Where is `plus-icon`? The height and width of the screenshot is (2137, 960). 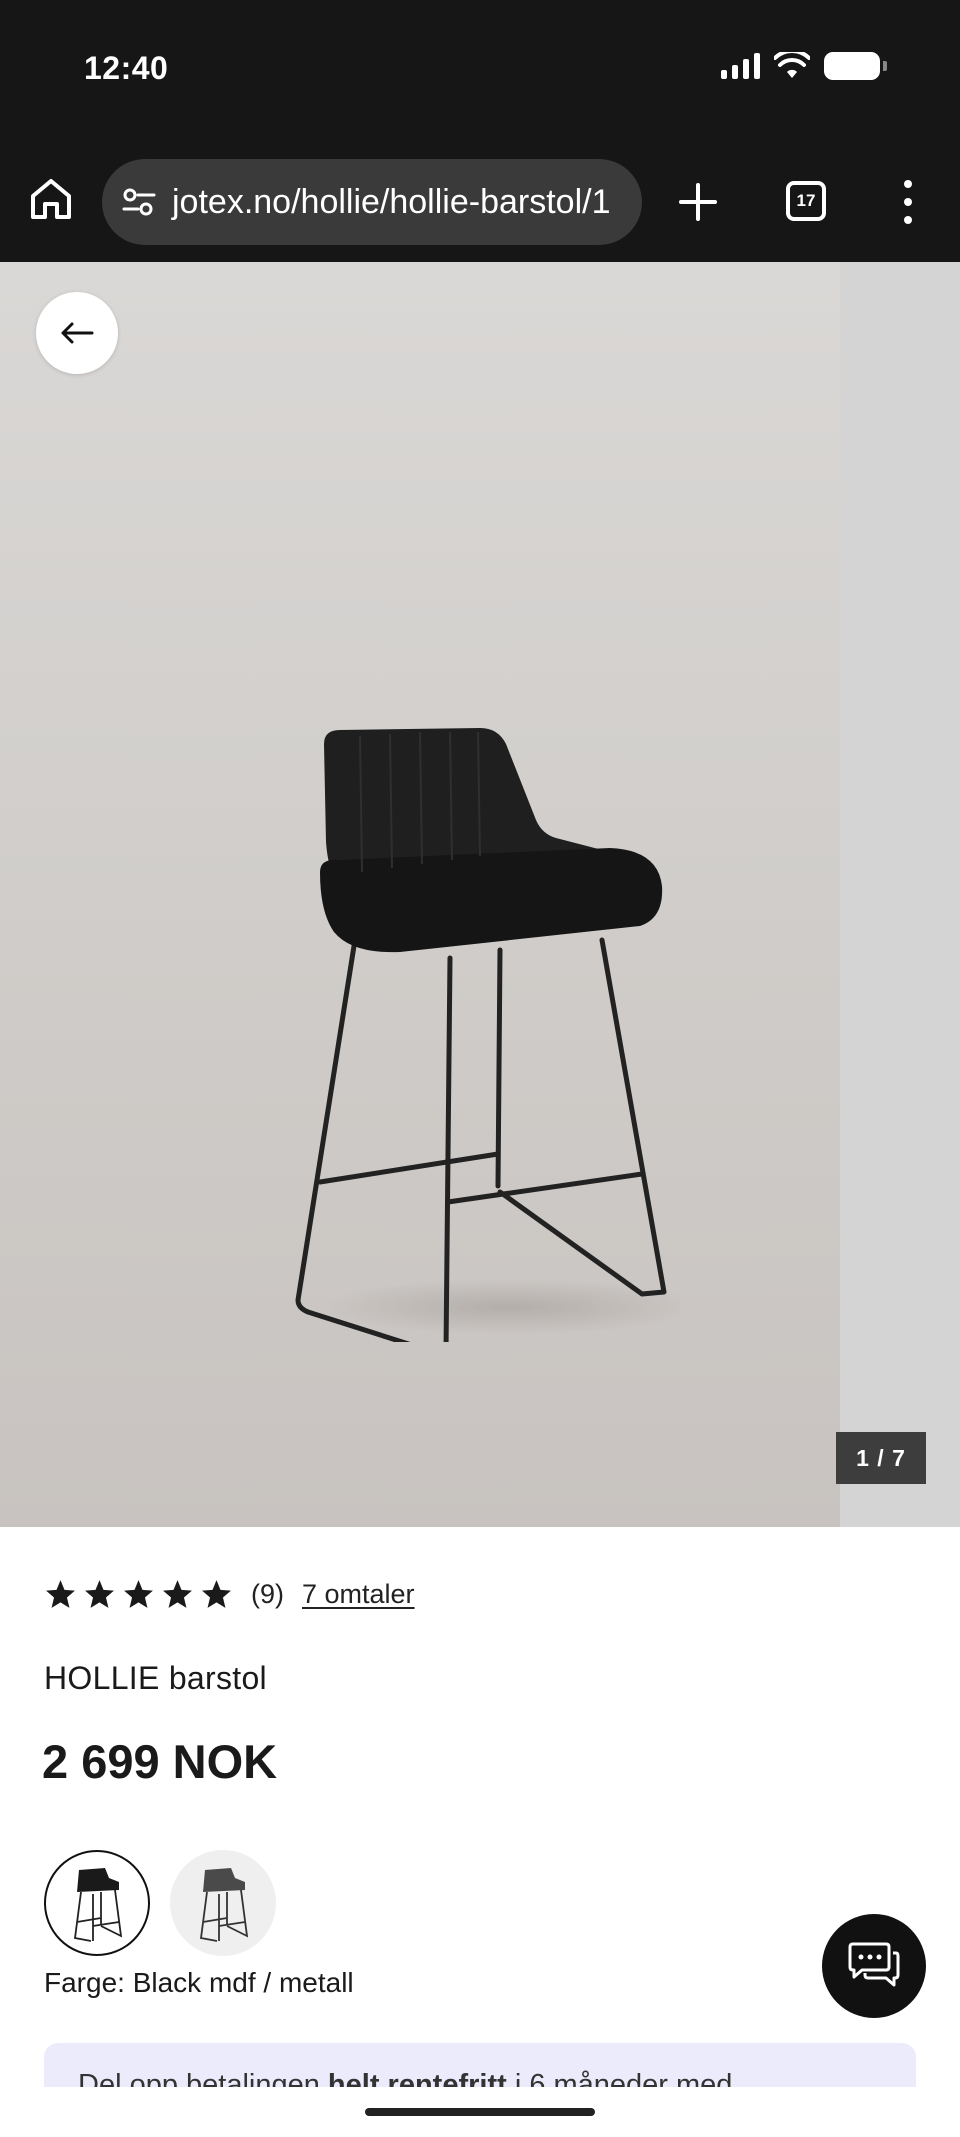 plus-icon is located at coordinates (698, 202).